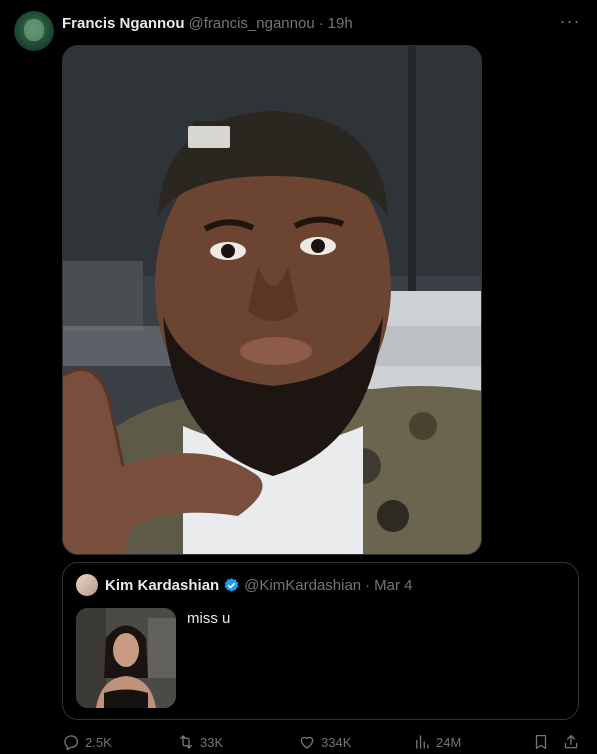  I want to click on tweet-actions: 2.5K 33K 334K 24M, so click(324, 742).